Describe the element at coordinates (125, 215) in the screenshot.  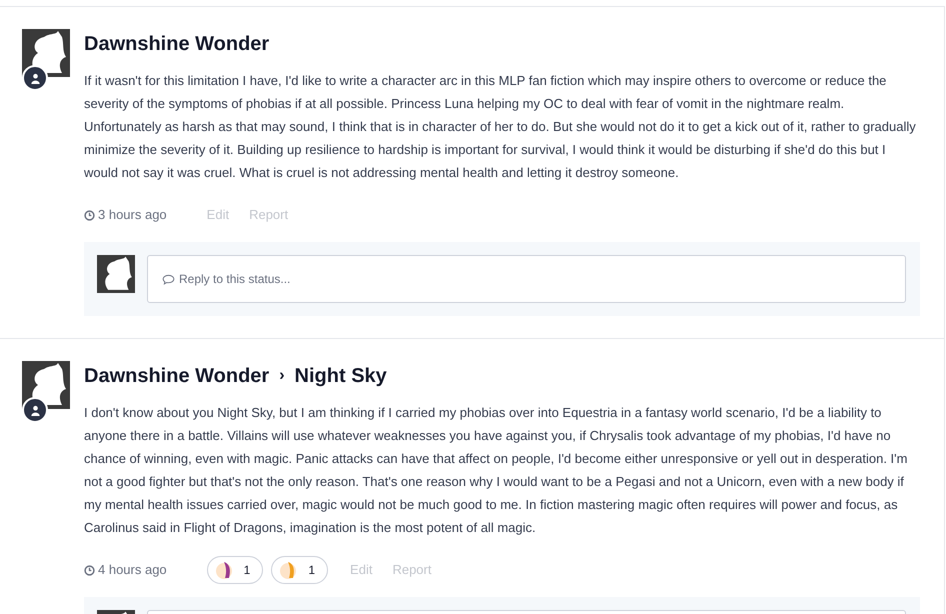
I see `timestamp: 3 hours ago` at that location.